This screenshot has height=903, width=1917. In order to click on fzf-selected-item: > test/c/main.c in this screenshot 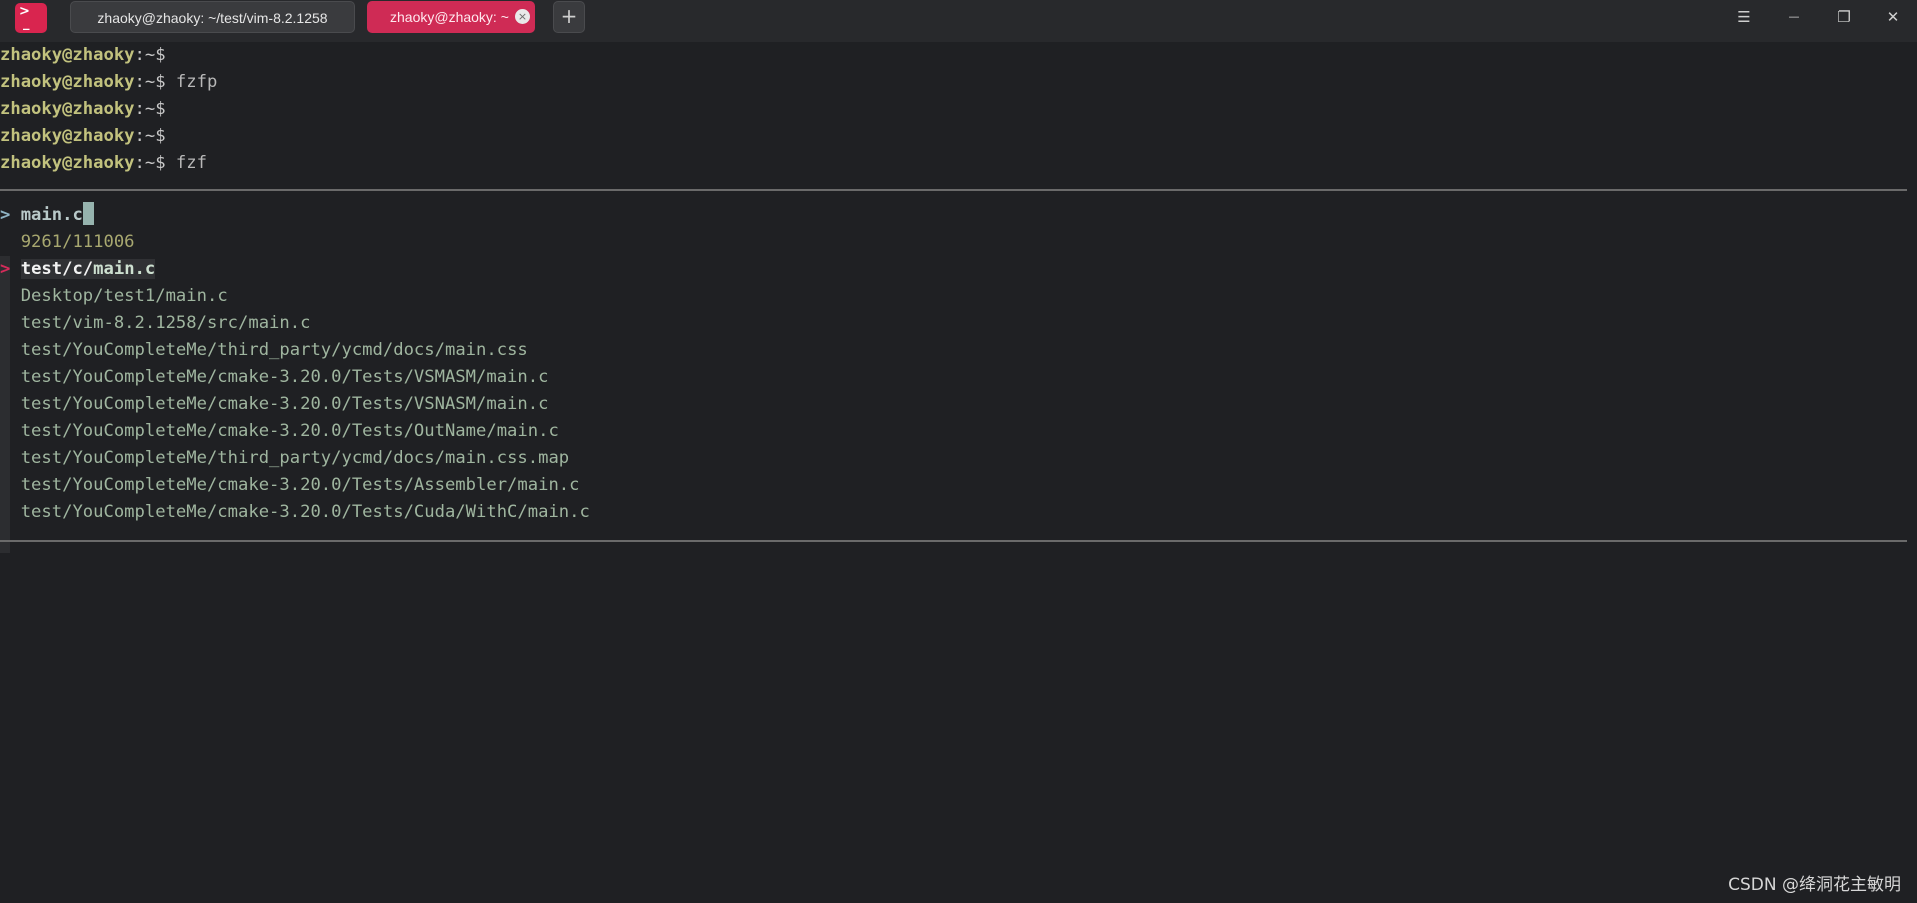, I will do `click(78, 269)`.